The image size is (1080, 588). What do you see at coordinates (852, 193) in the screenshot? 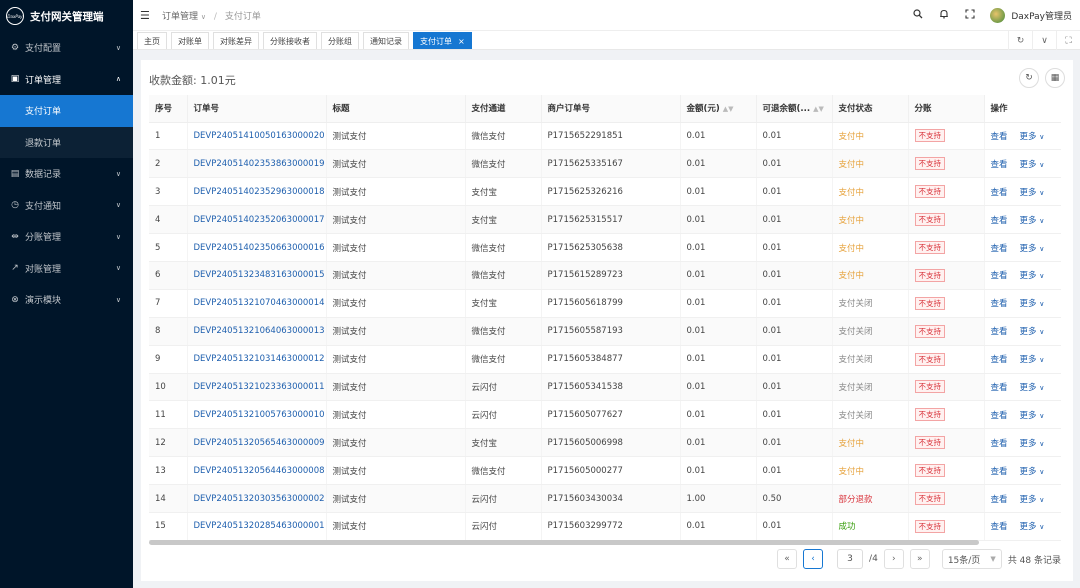
I see `status-text: 支付中` at bounding box center [852, 193].